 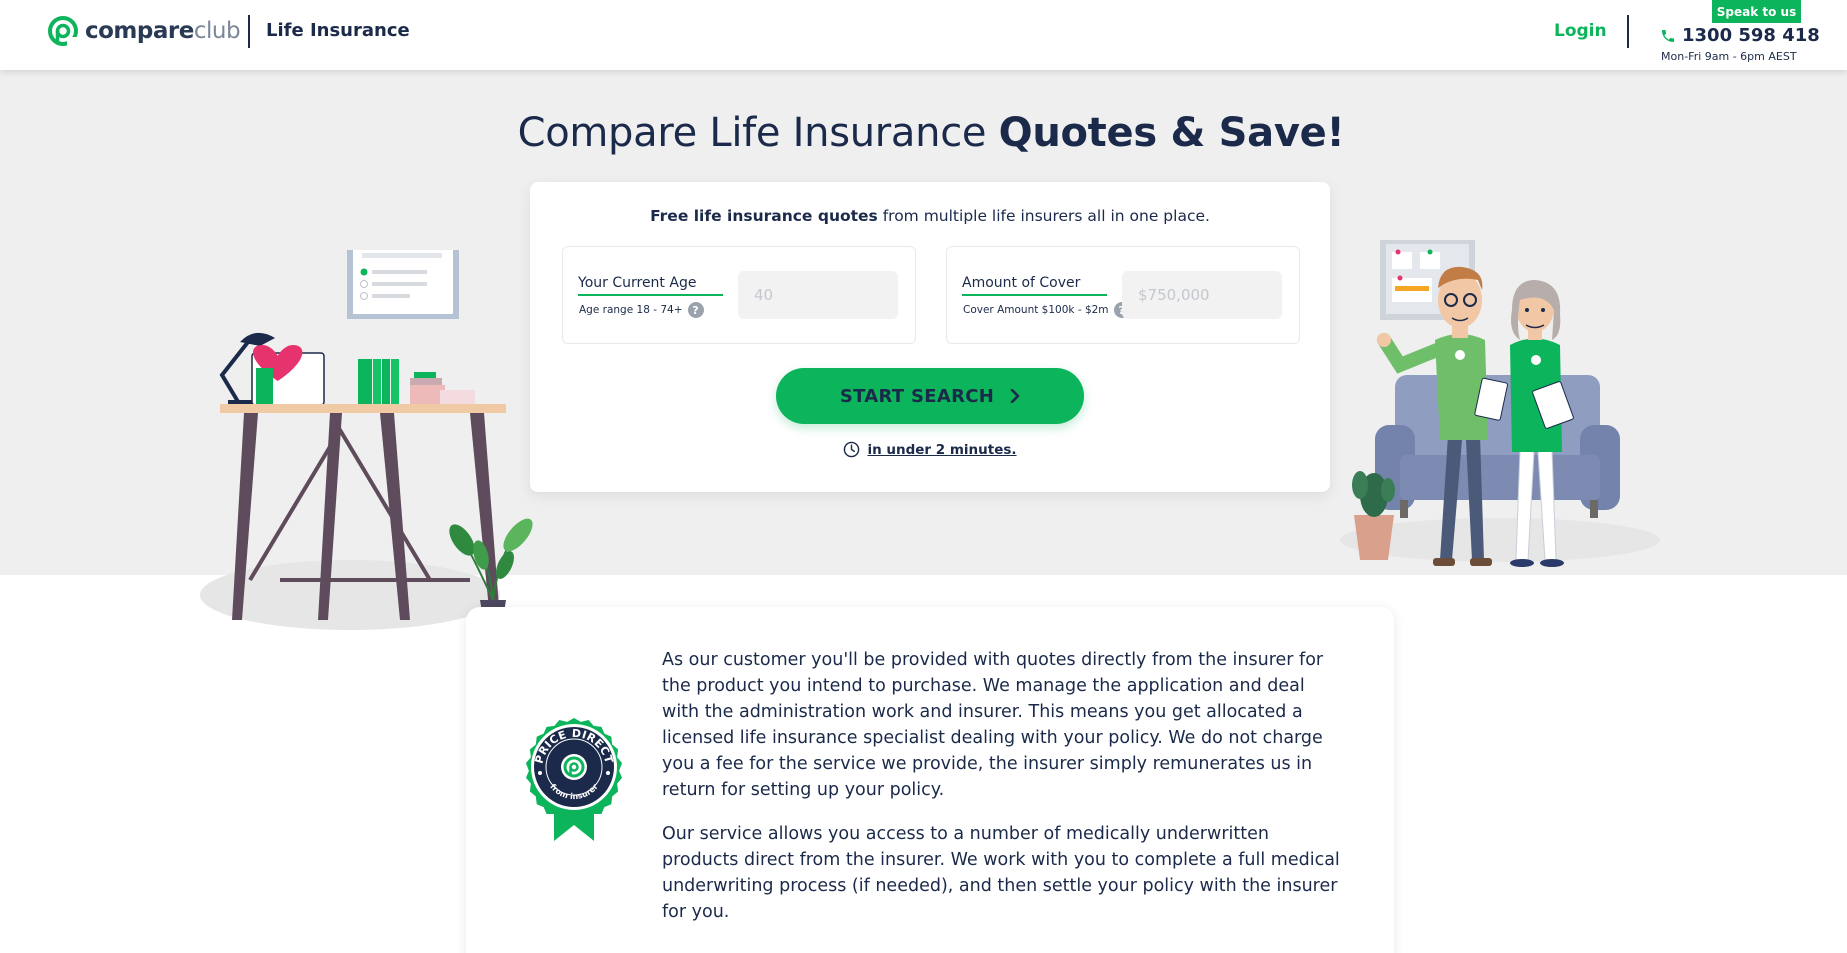 I want to click on speak-to-us-badge: Speak to us, so click(x=1756, y=11).